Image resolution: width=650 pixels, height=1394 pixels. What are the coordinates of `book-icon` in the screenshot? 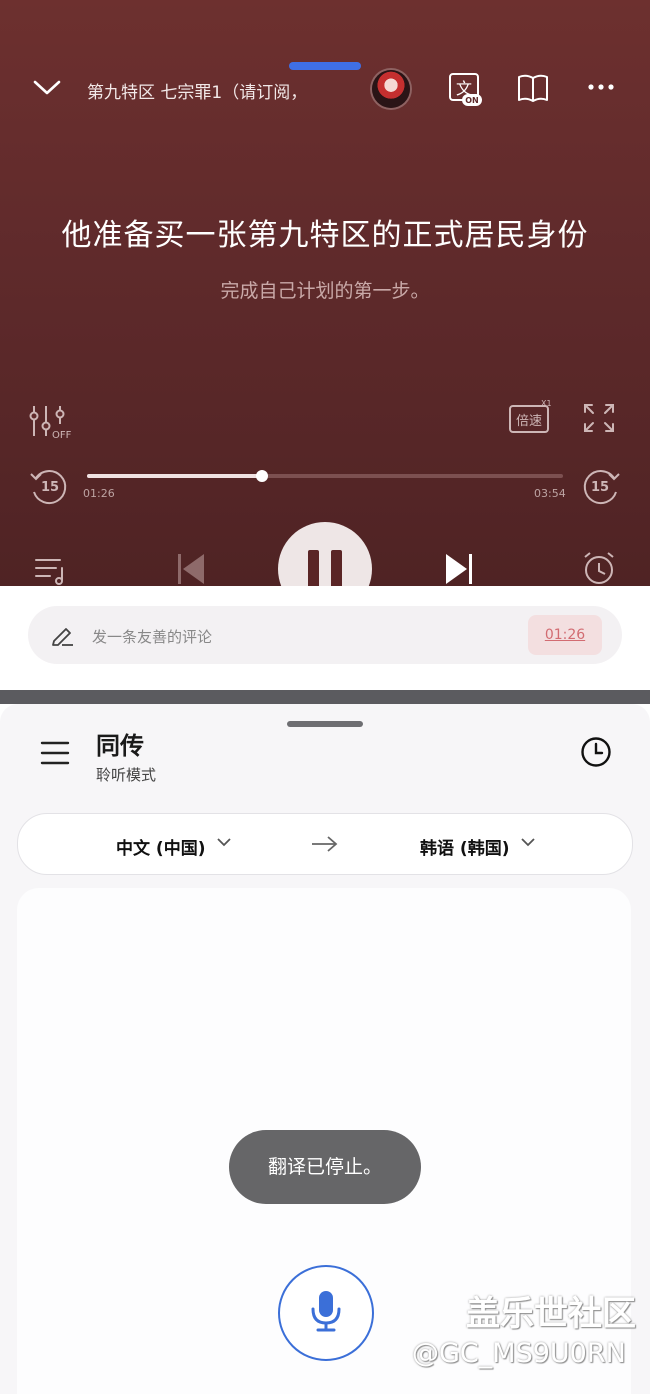 It's located at (533, 88).